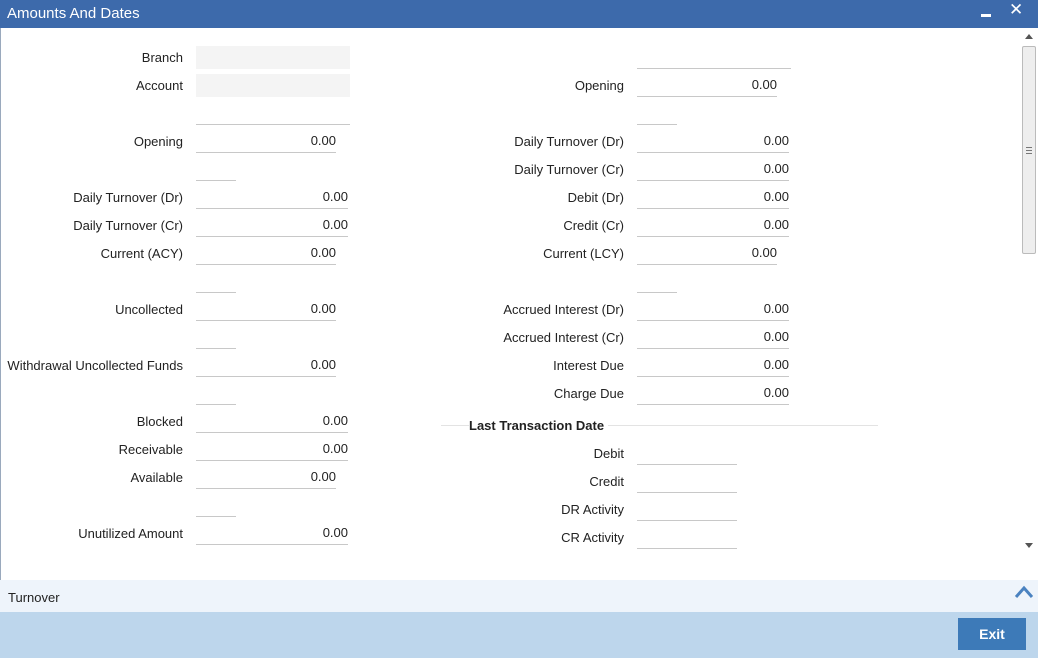 Image resolution: width=1038 pixels, height=658 pixels. I want to click on last-debit-label: Debit, so click(608, 453).